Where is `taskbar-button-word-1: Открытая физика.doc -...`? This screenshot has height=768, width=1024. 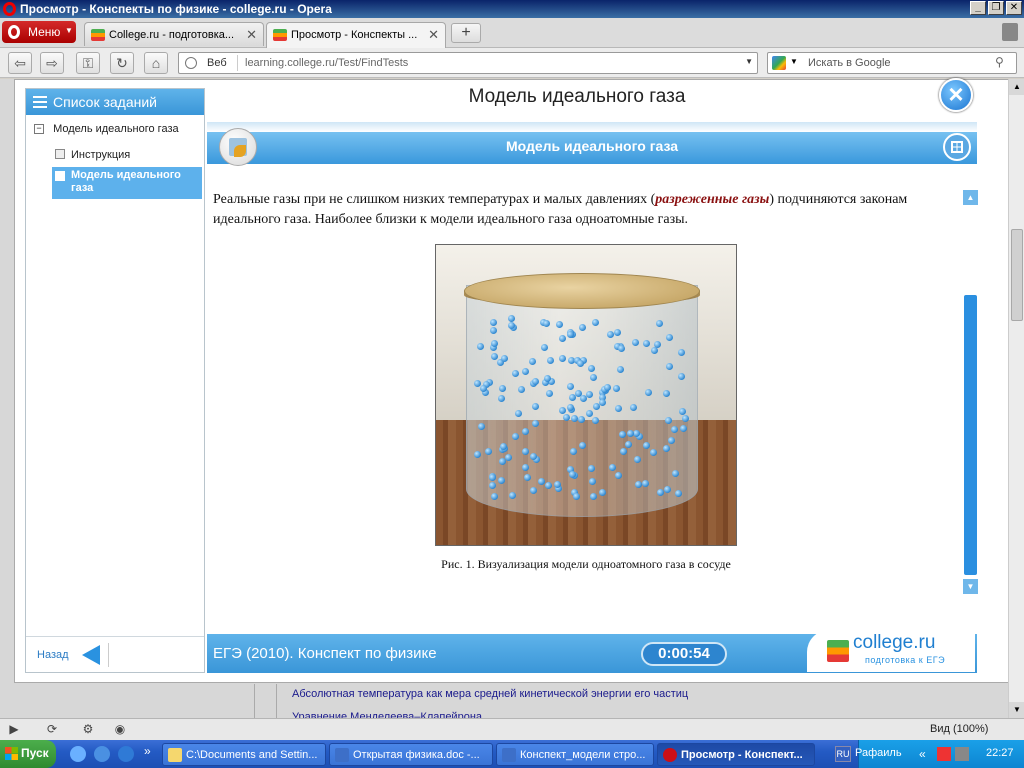
taskbar-button-word-1: Открытая физика.doc -... is located at coordinates (411, 754).